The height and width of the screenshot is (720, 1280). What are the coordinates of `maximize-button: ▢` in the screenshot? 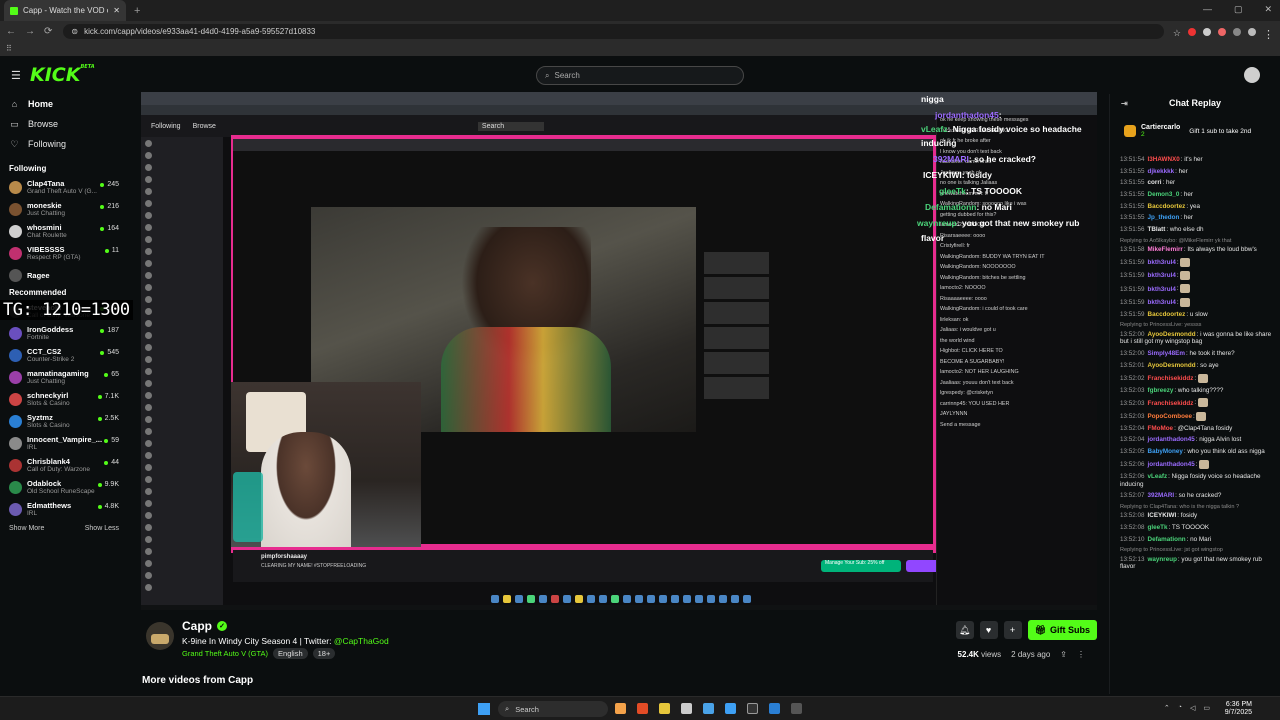 It's located at (1238, 9).